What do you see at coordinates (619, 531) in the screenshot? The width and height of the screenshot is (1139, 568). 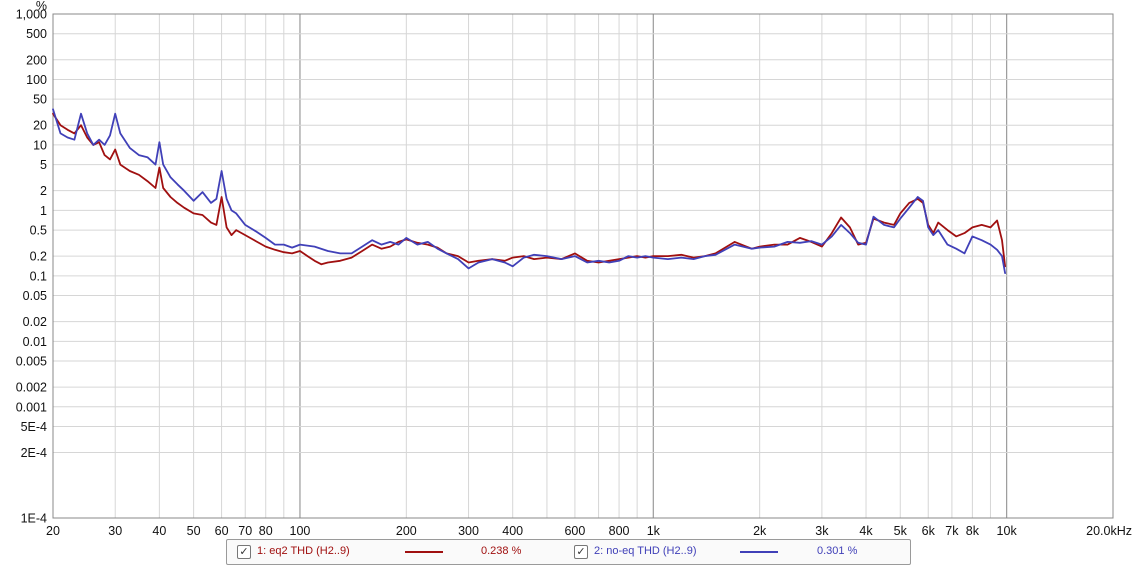 I see `x-tick-label: 800` at bounding box center [619, 531].